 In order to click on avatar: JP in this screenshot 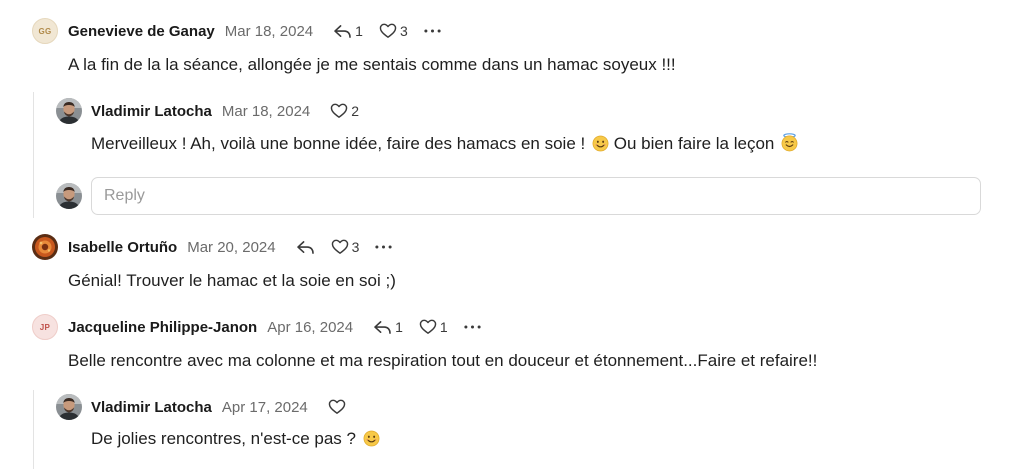, I will do `click(45, 327)`.